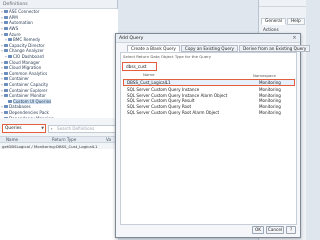 This screenshot has width=320, height=240. Describe the element at coordinates (295, 21) in the screenshot. I see `tab-help: Help` at that location.